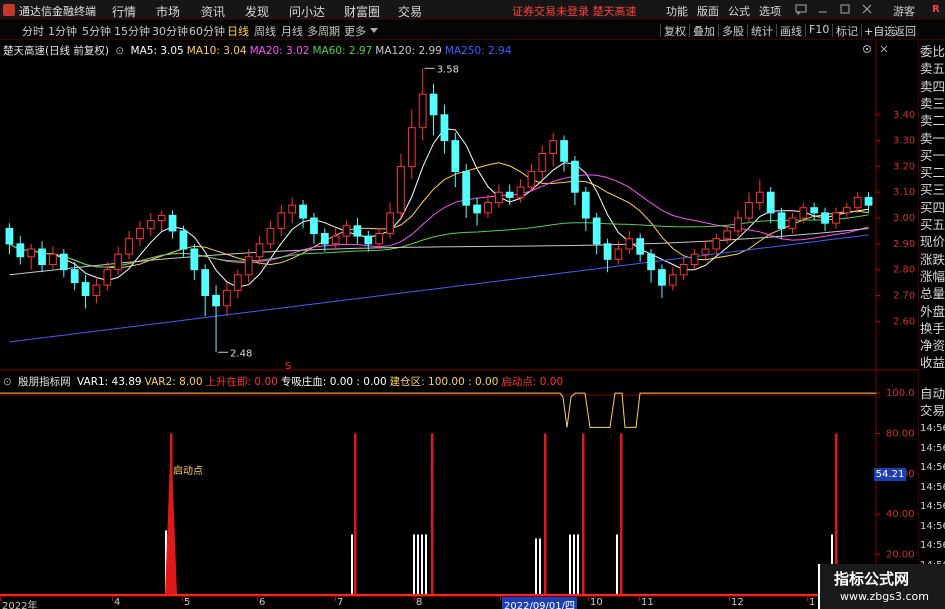 Image resolution: width=945 pixels, height=609 pixels. I want to click on indicator-settings-icon: ⊙, so click(7, 382).